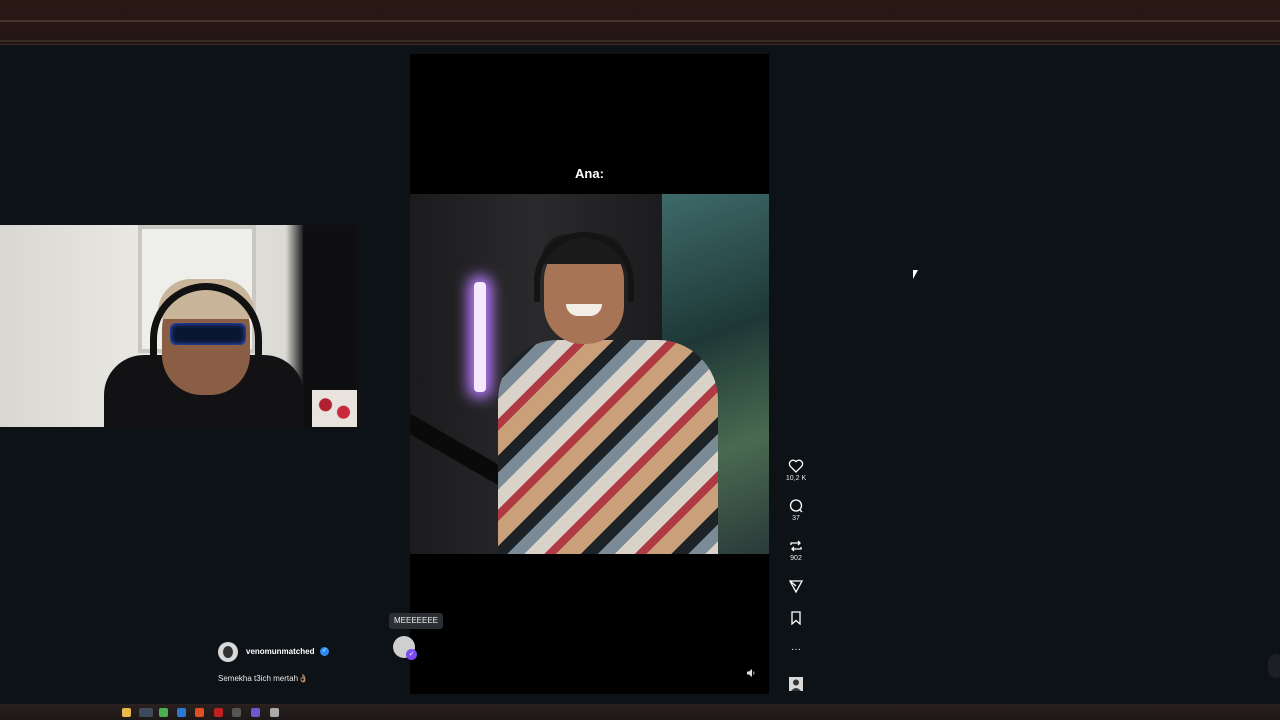  What do you see at coordinates (228, 652) in the screenshot?
I see `author-avatar` at bounding box center [228, 652].